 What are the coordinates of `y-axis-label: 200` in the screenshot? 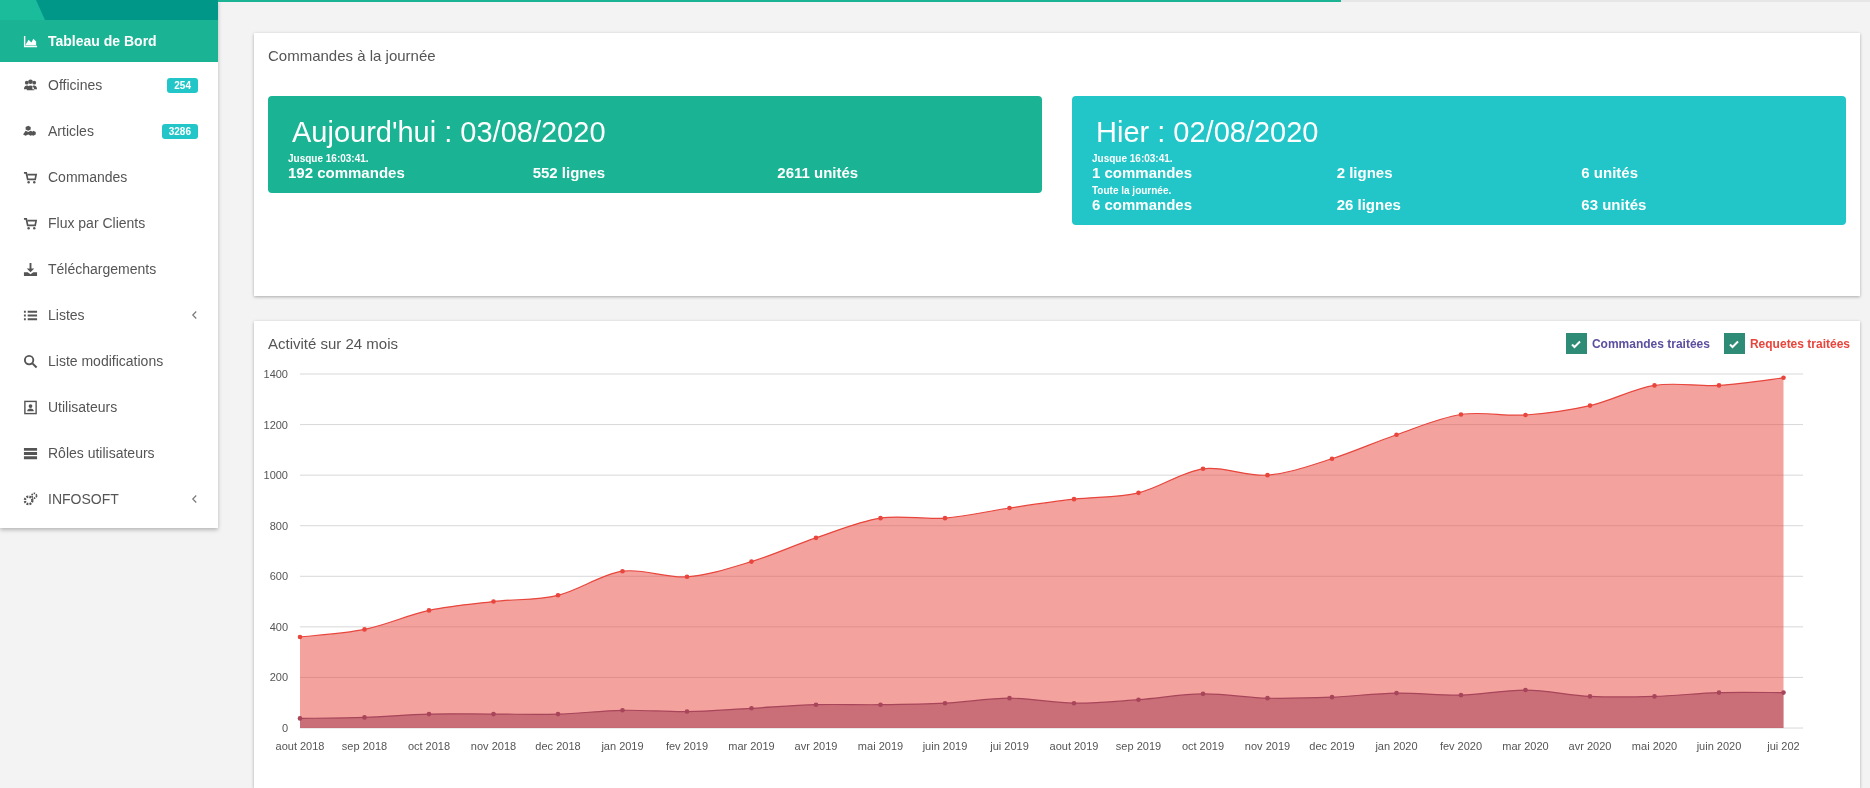 It's located at (278, 677).